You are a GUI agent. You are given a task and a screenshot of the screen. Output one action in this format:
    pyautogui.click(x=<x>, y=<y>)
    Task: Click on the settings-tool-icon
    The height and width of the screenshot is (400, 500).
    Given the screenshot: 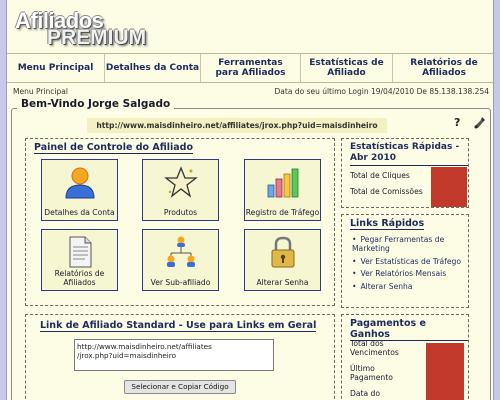 What is the action you would take?
    pyautogui.click(x=480, y=123)
    